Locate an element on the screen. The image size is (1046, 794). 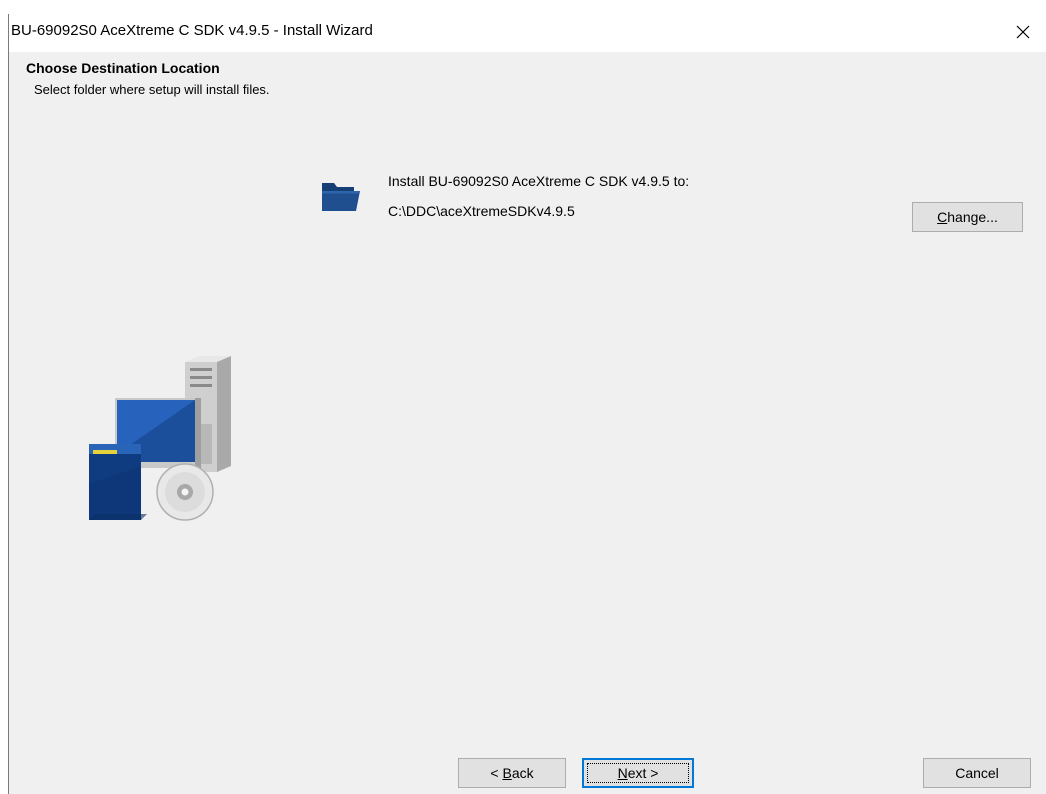
back-button-mnemonic: B is located at coordinates (507, 773).